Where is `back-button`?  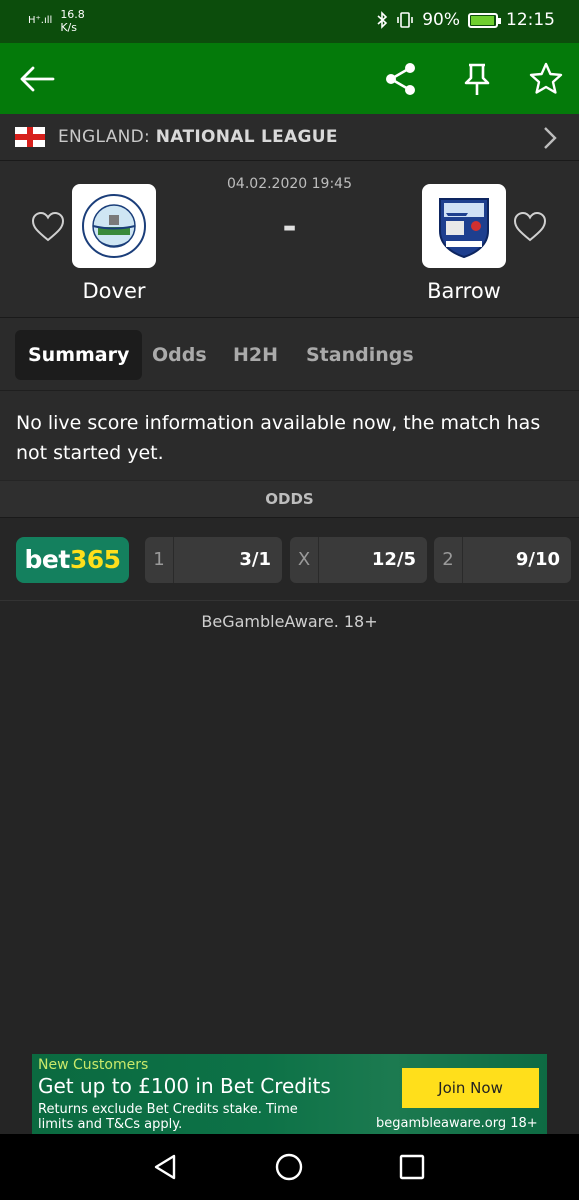
back-button is located at coordinates (37, 79).